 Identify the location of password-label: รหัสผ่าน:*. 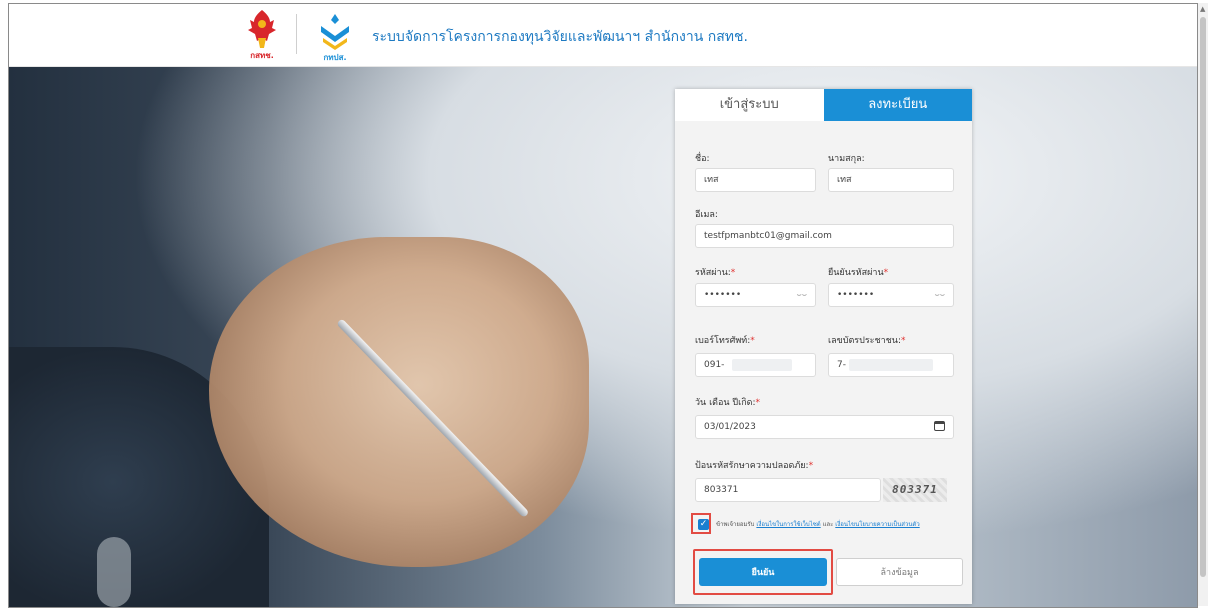
(715, 272).